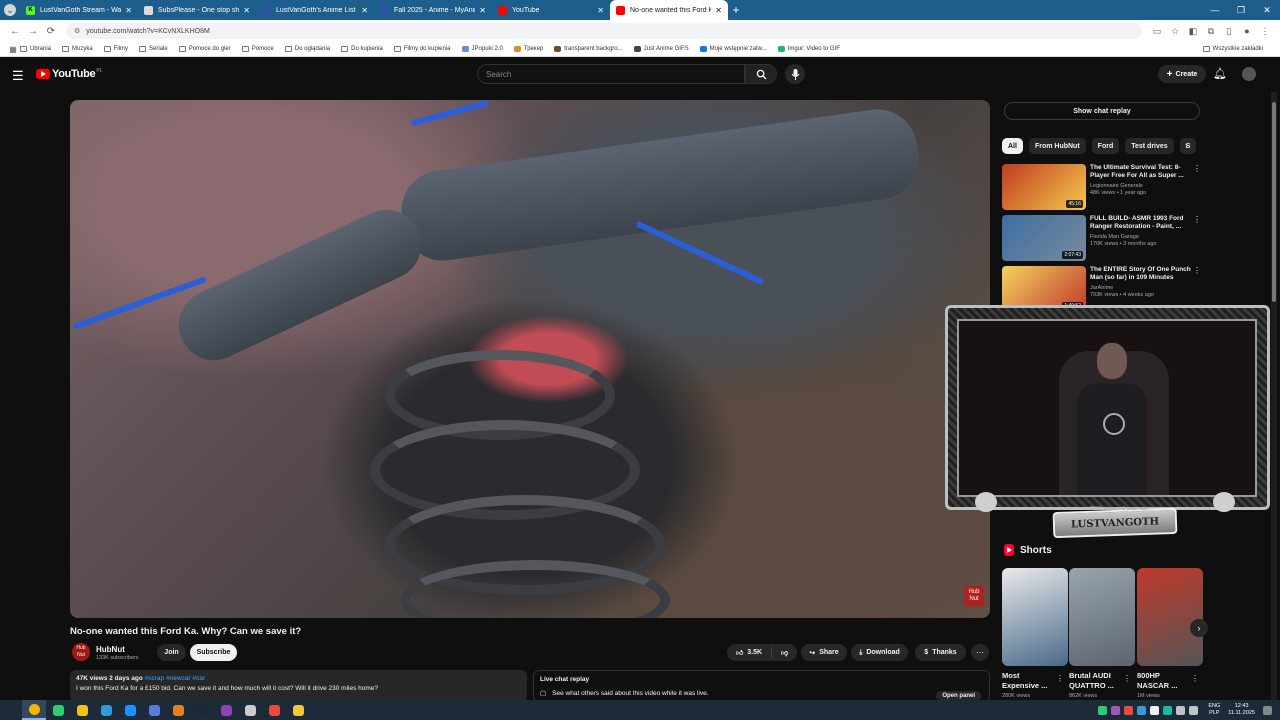 This screenshot has height=720, width=1280. What do you see at coordinates (1105, 146) in the screenshot?
I see `filter-chip: Ford` at bounding box center [1105, 146].